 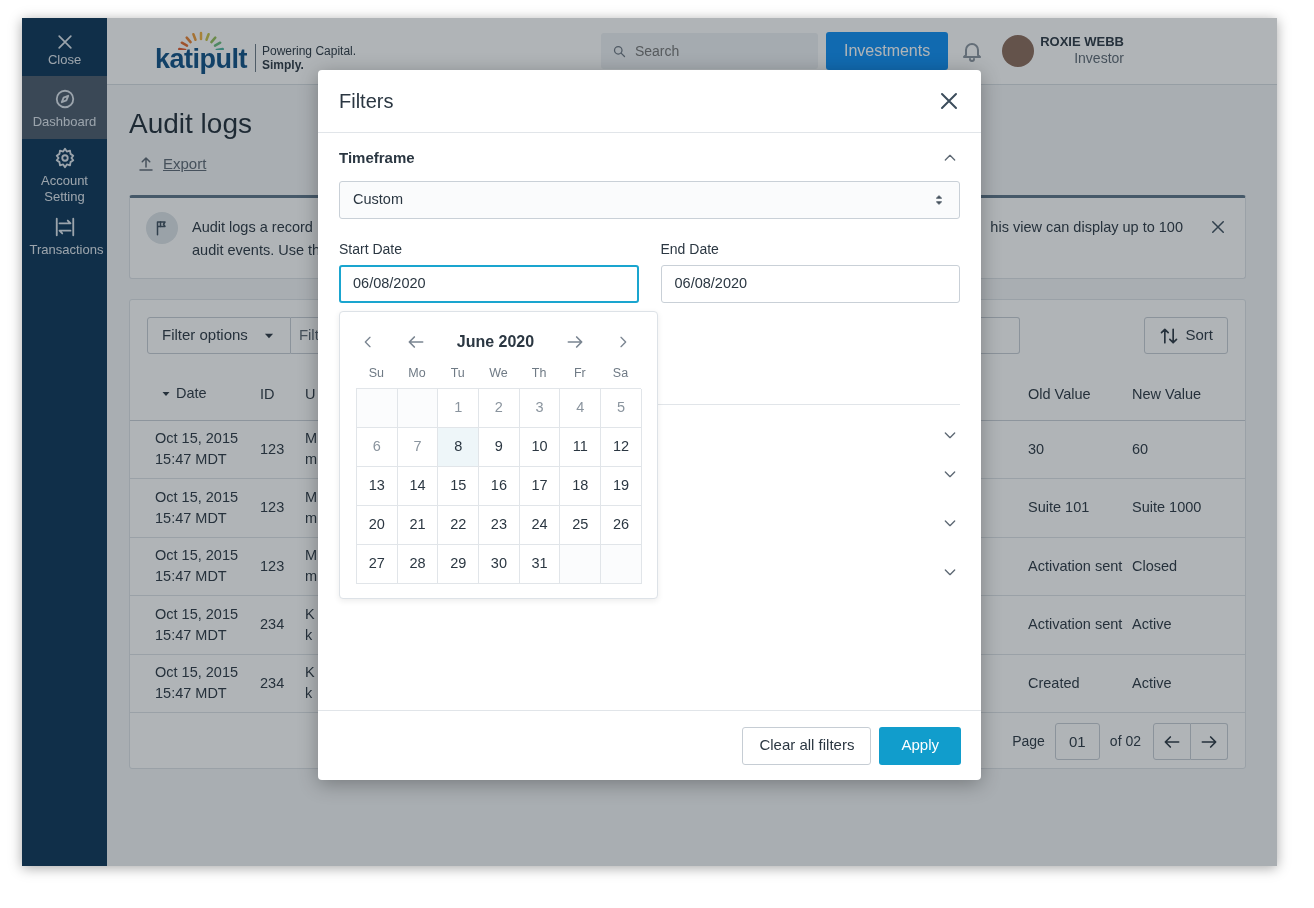 What do you see at coordinates (1172, 742) in the screenshot?
I see `previous-page-button` at bounding box center [1172, 742].